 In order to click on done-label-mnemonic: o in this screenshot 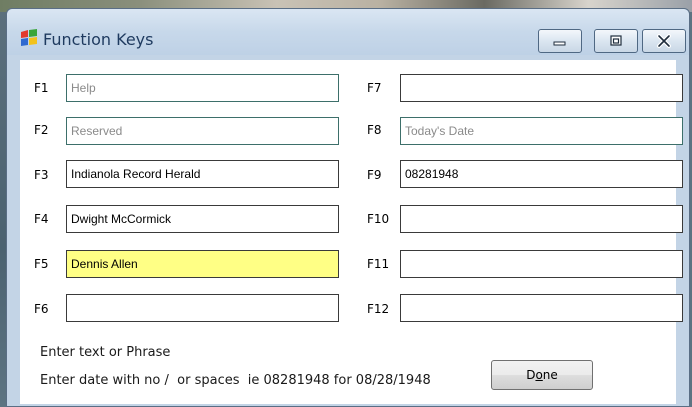, I will do `click(539, 375)`.